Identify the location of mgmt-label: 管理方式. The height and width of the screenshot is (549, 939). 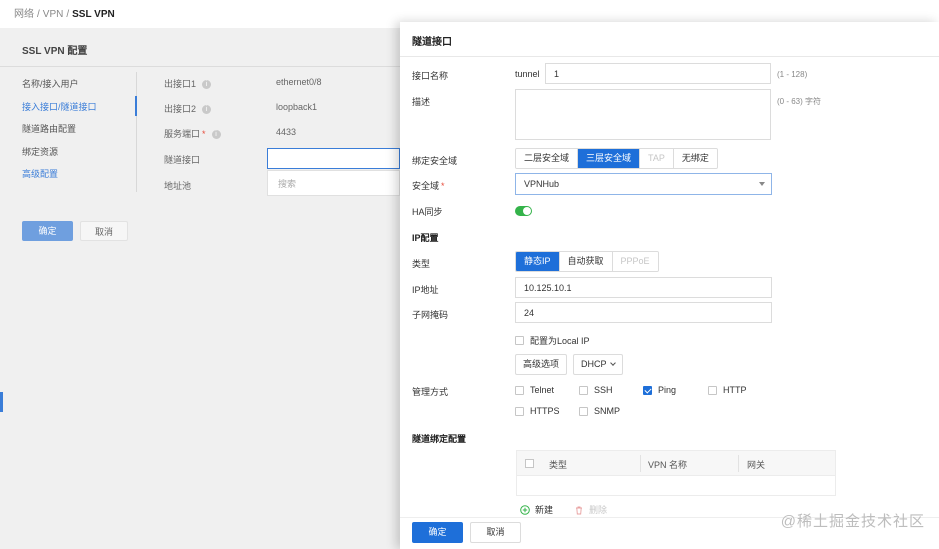
(430, 392).